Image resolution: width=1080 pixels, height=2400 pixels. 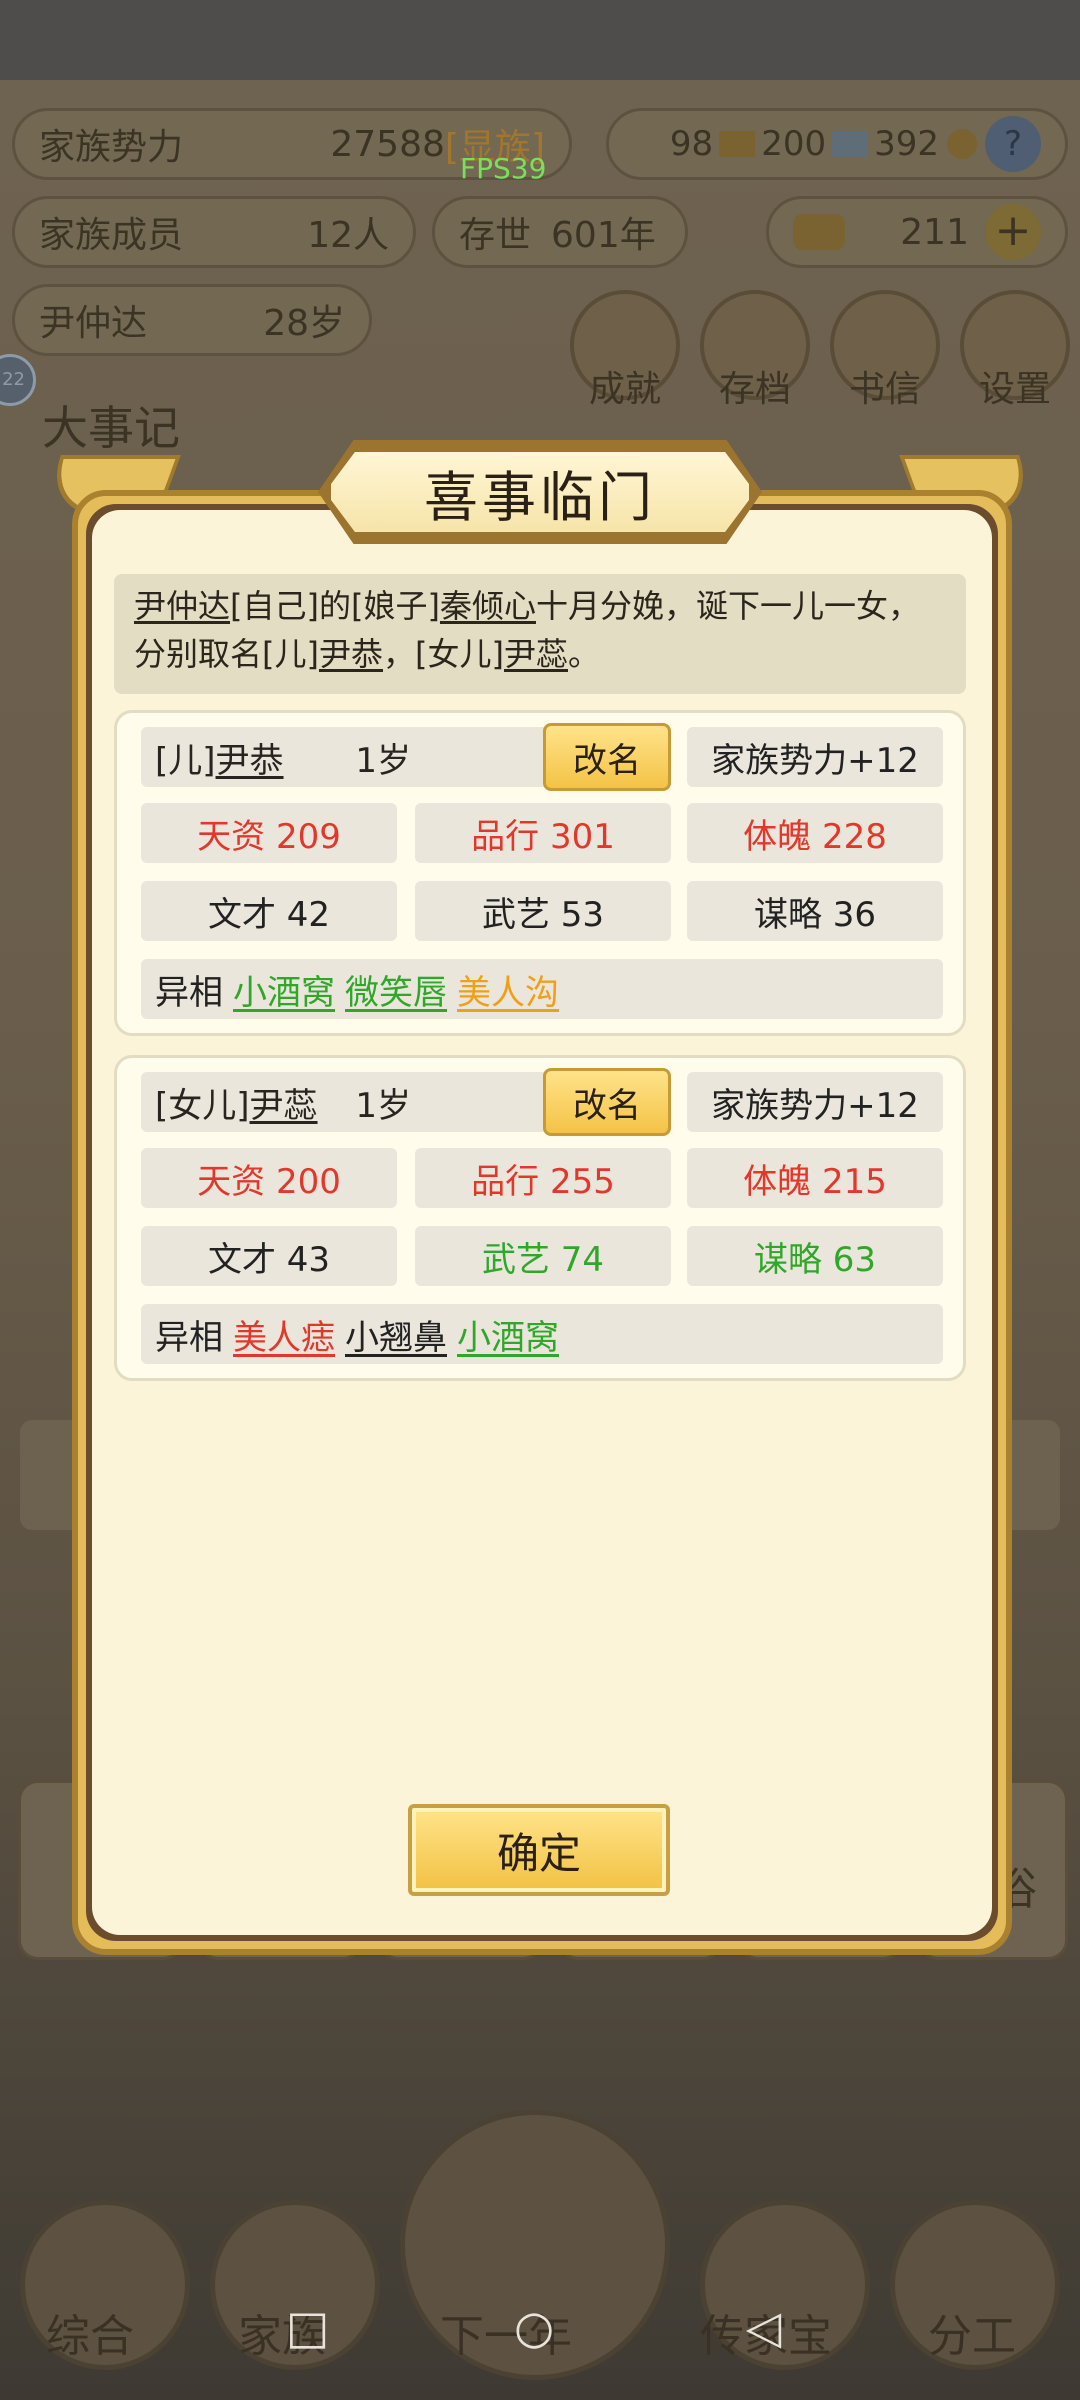 What do you see at coordinates (284, 1102) in the screenshot?
I see `child-name: 尹蕊` at bounding box center [284, 1102].